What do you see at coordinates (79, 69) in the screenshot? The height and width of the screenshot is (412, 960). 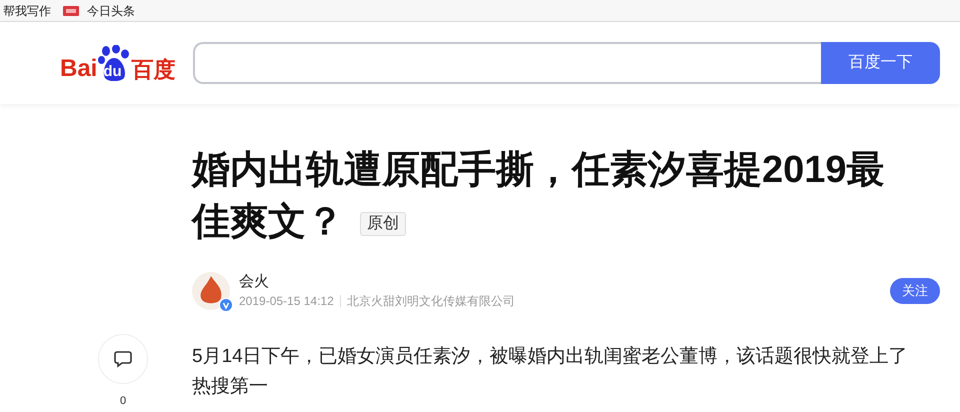 I see `logo-text: Bai` at bounding box center [79, 69].